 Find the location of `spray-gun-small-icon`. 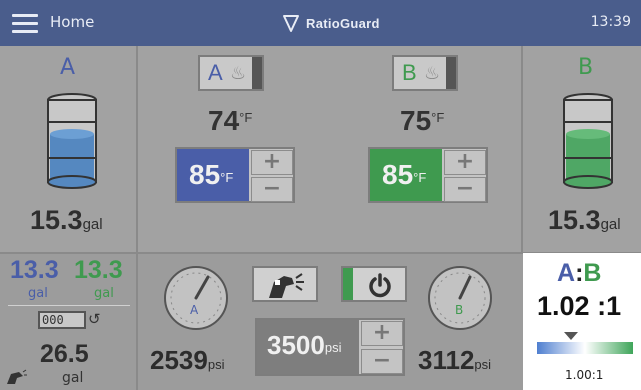

spray-gun-small-icon is located at coordinates (17, 376).